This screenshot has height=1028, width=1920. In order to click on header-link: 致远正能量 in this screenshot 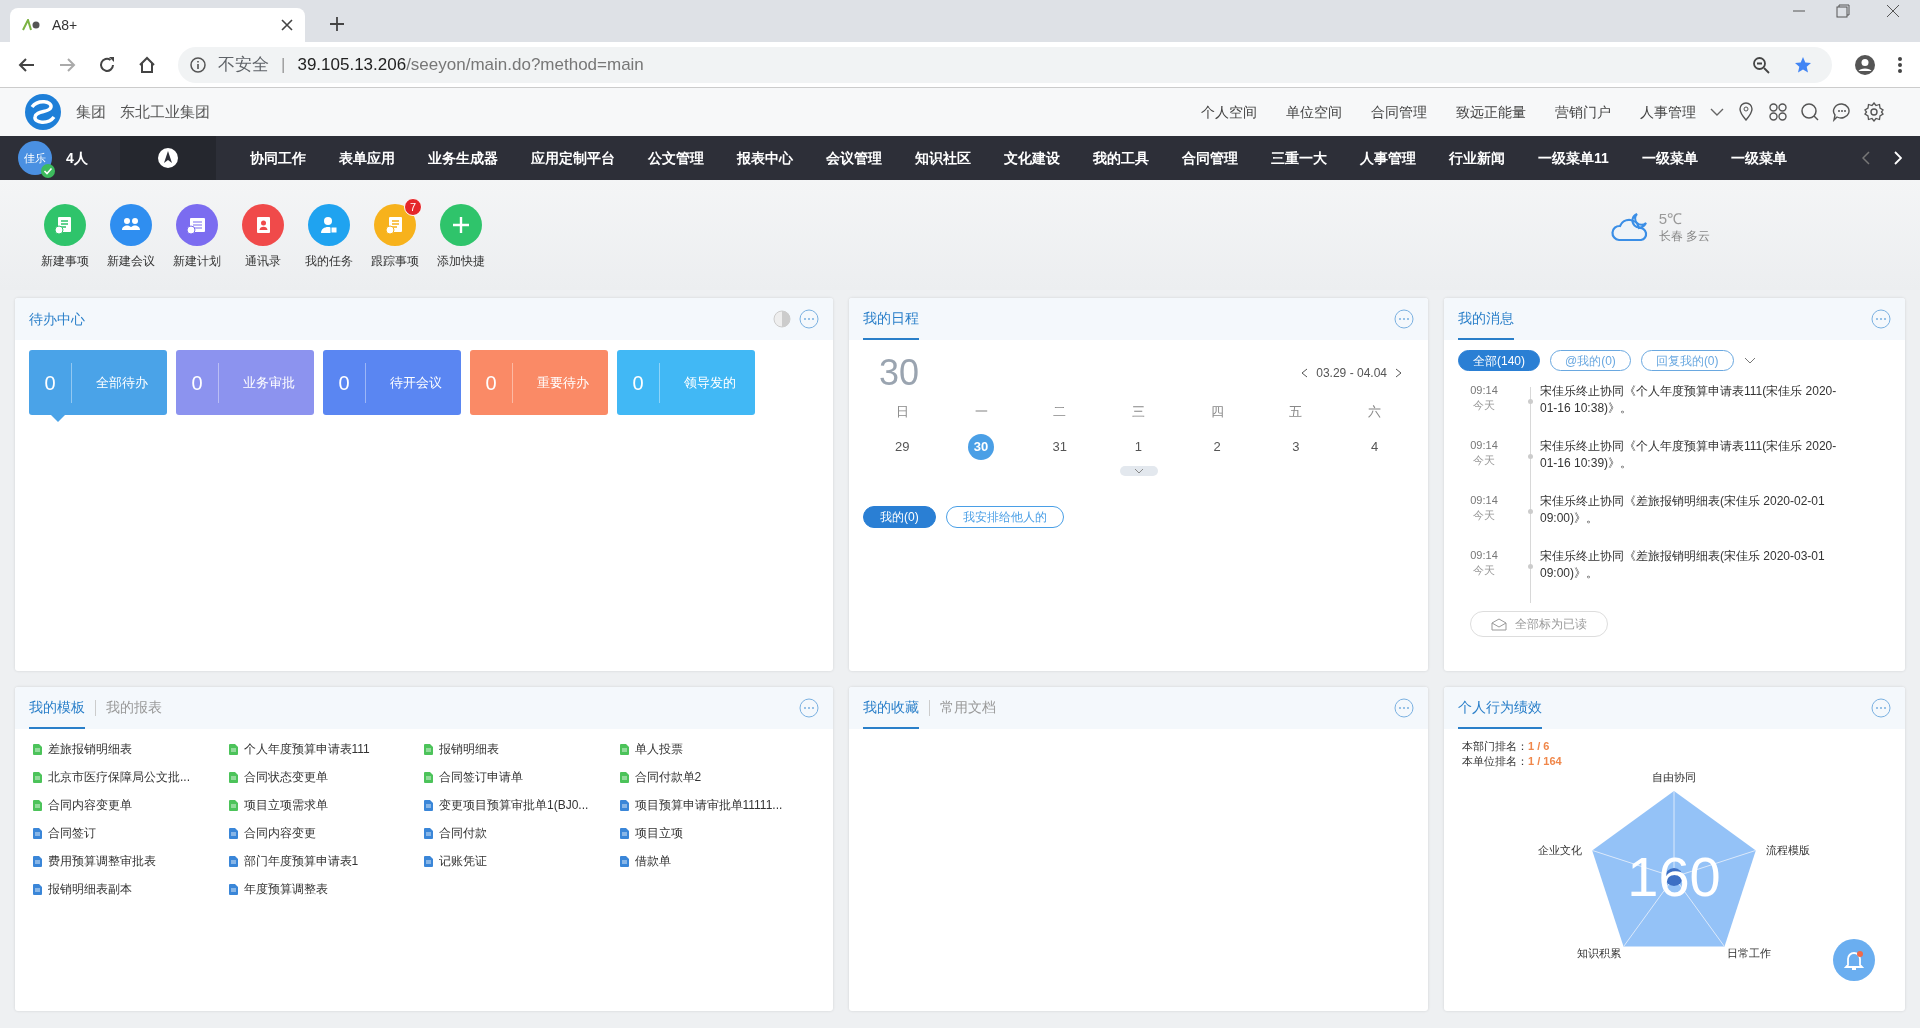, I will do `click(1491, 112)`.